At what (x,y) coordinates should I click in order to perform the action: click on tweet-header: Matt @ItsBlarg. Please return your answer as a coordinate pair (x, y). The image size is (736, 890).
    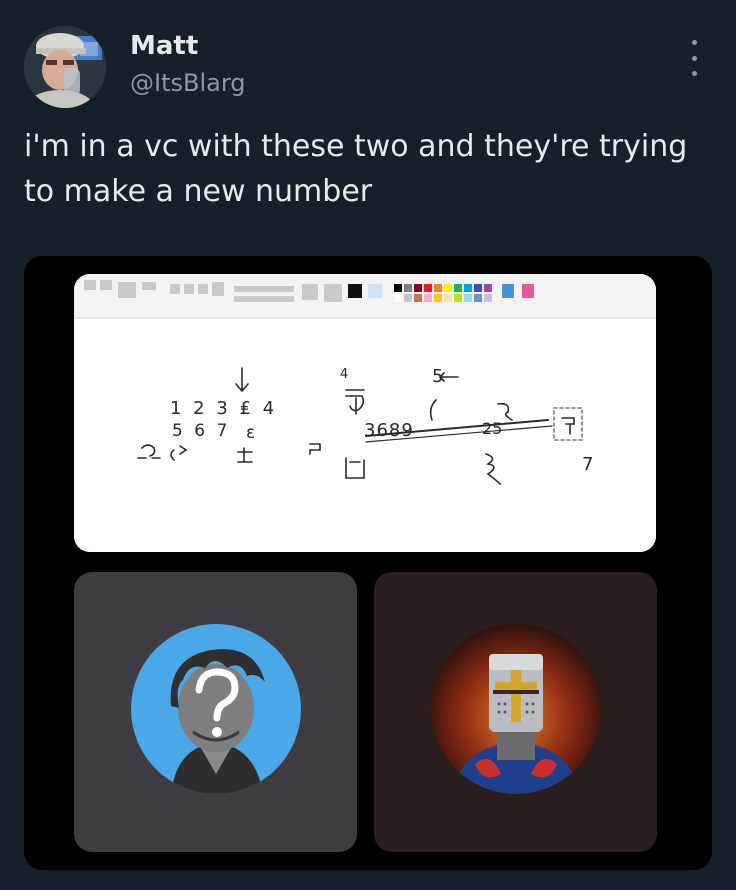
    Looking at the image, I should click on (368, 55).